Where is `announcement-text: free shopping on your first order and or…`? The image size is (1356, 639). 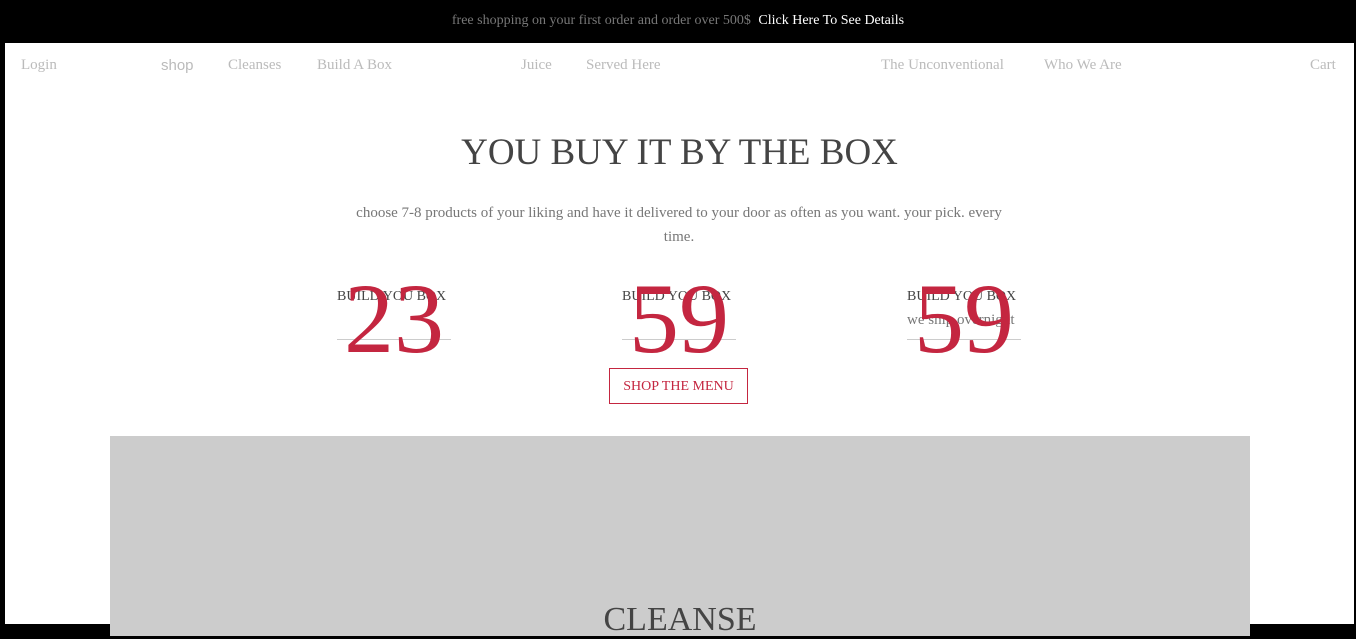
announcement-text: free shopping on your first order and or… is located at coordinates (601, 20).